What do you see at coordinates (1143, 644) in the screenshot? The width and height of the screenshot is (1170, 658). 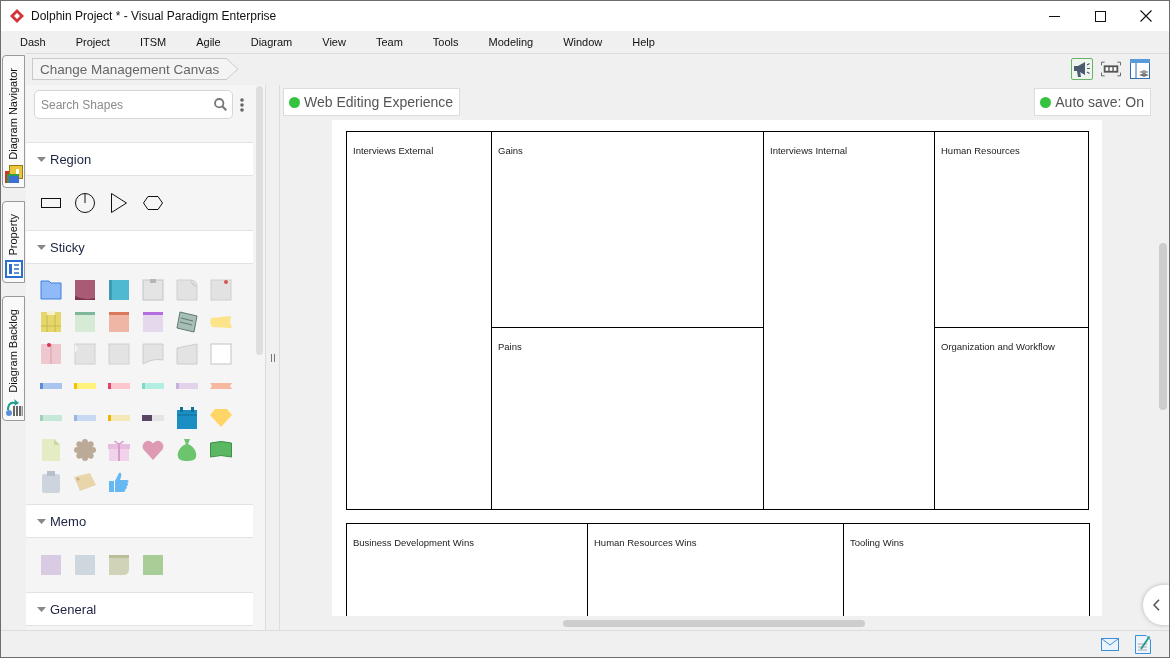 I see `document-pen-icon` at bounding box center [1143, 644].